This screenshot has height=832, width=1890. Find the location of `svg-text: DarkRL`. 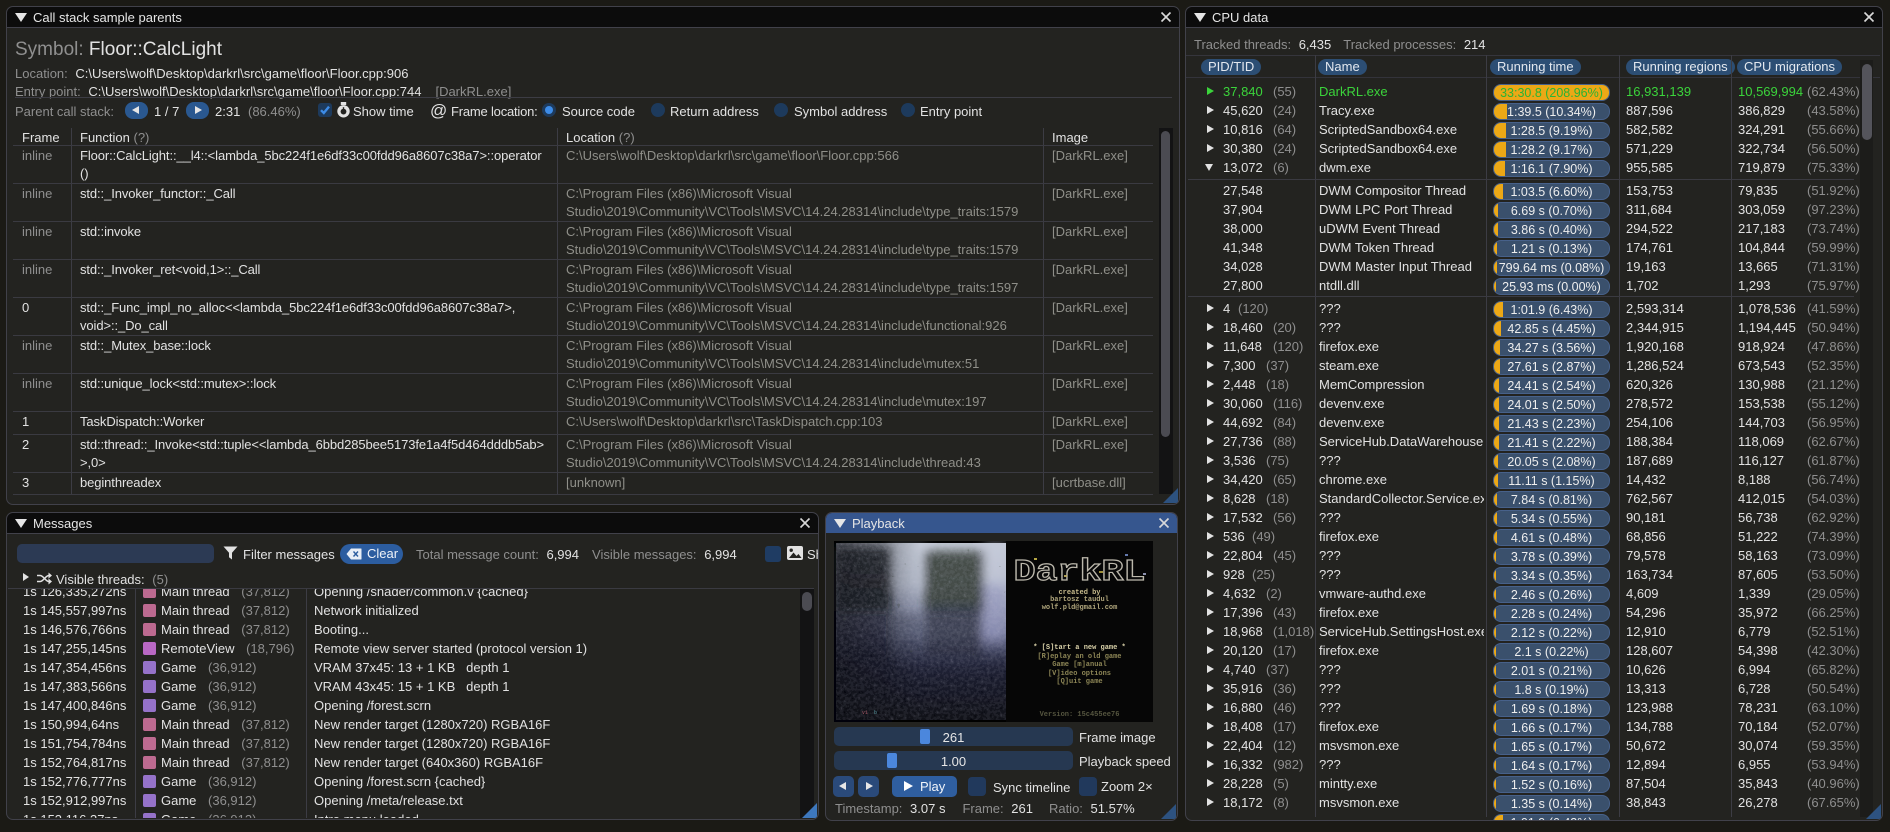

svg-text: DarkRL is located at coordinates (1080, 572).